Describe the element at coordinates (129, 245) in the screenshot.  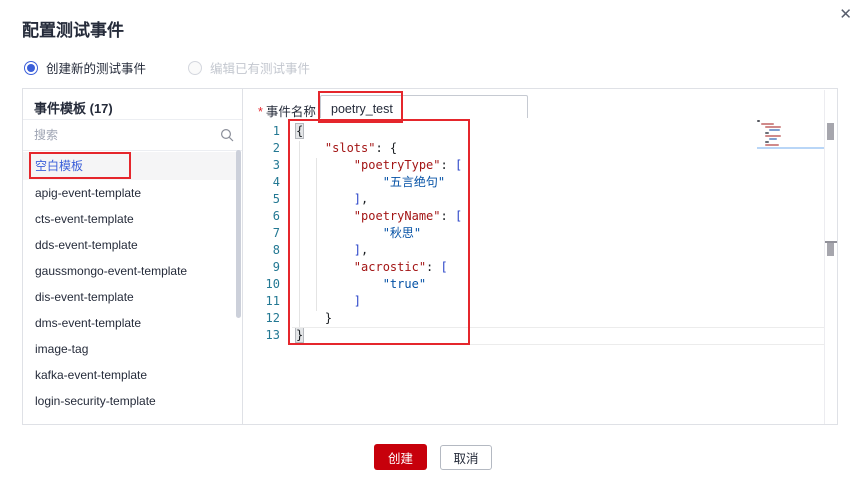
I see `template-list-item: dds-event-template` at that location.